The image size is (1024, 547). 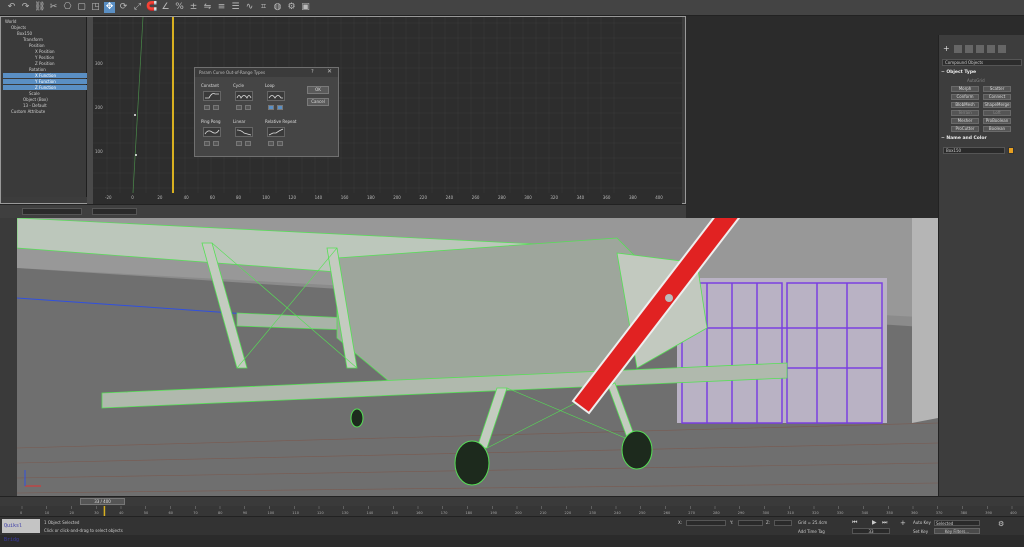 I want to click on tree-item: Z Function, so click(x=45, y=87).